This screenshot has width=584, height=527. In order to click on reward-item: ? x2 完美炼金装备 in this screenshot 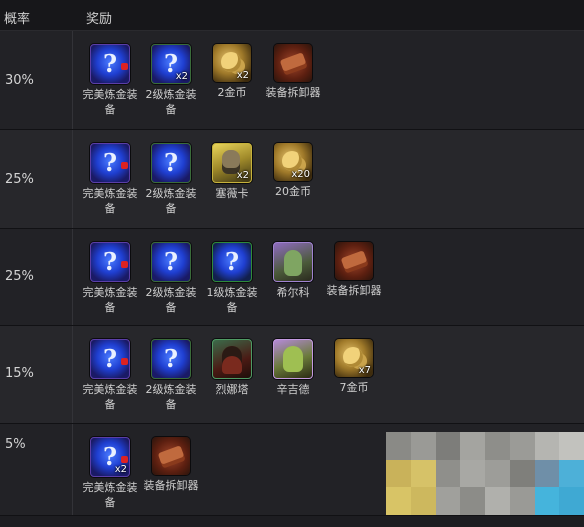, I will do `click(110, 473)`.